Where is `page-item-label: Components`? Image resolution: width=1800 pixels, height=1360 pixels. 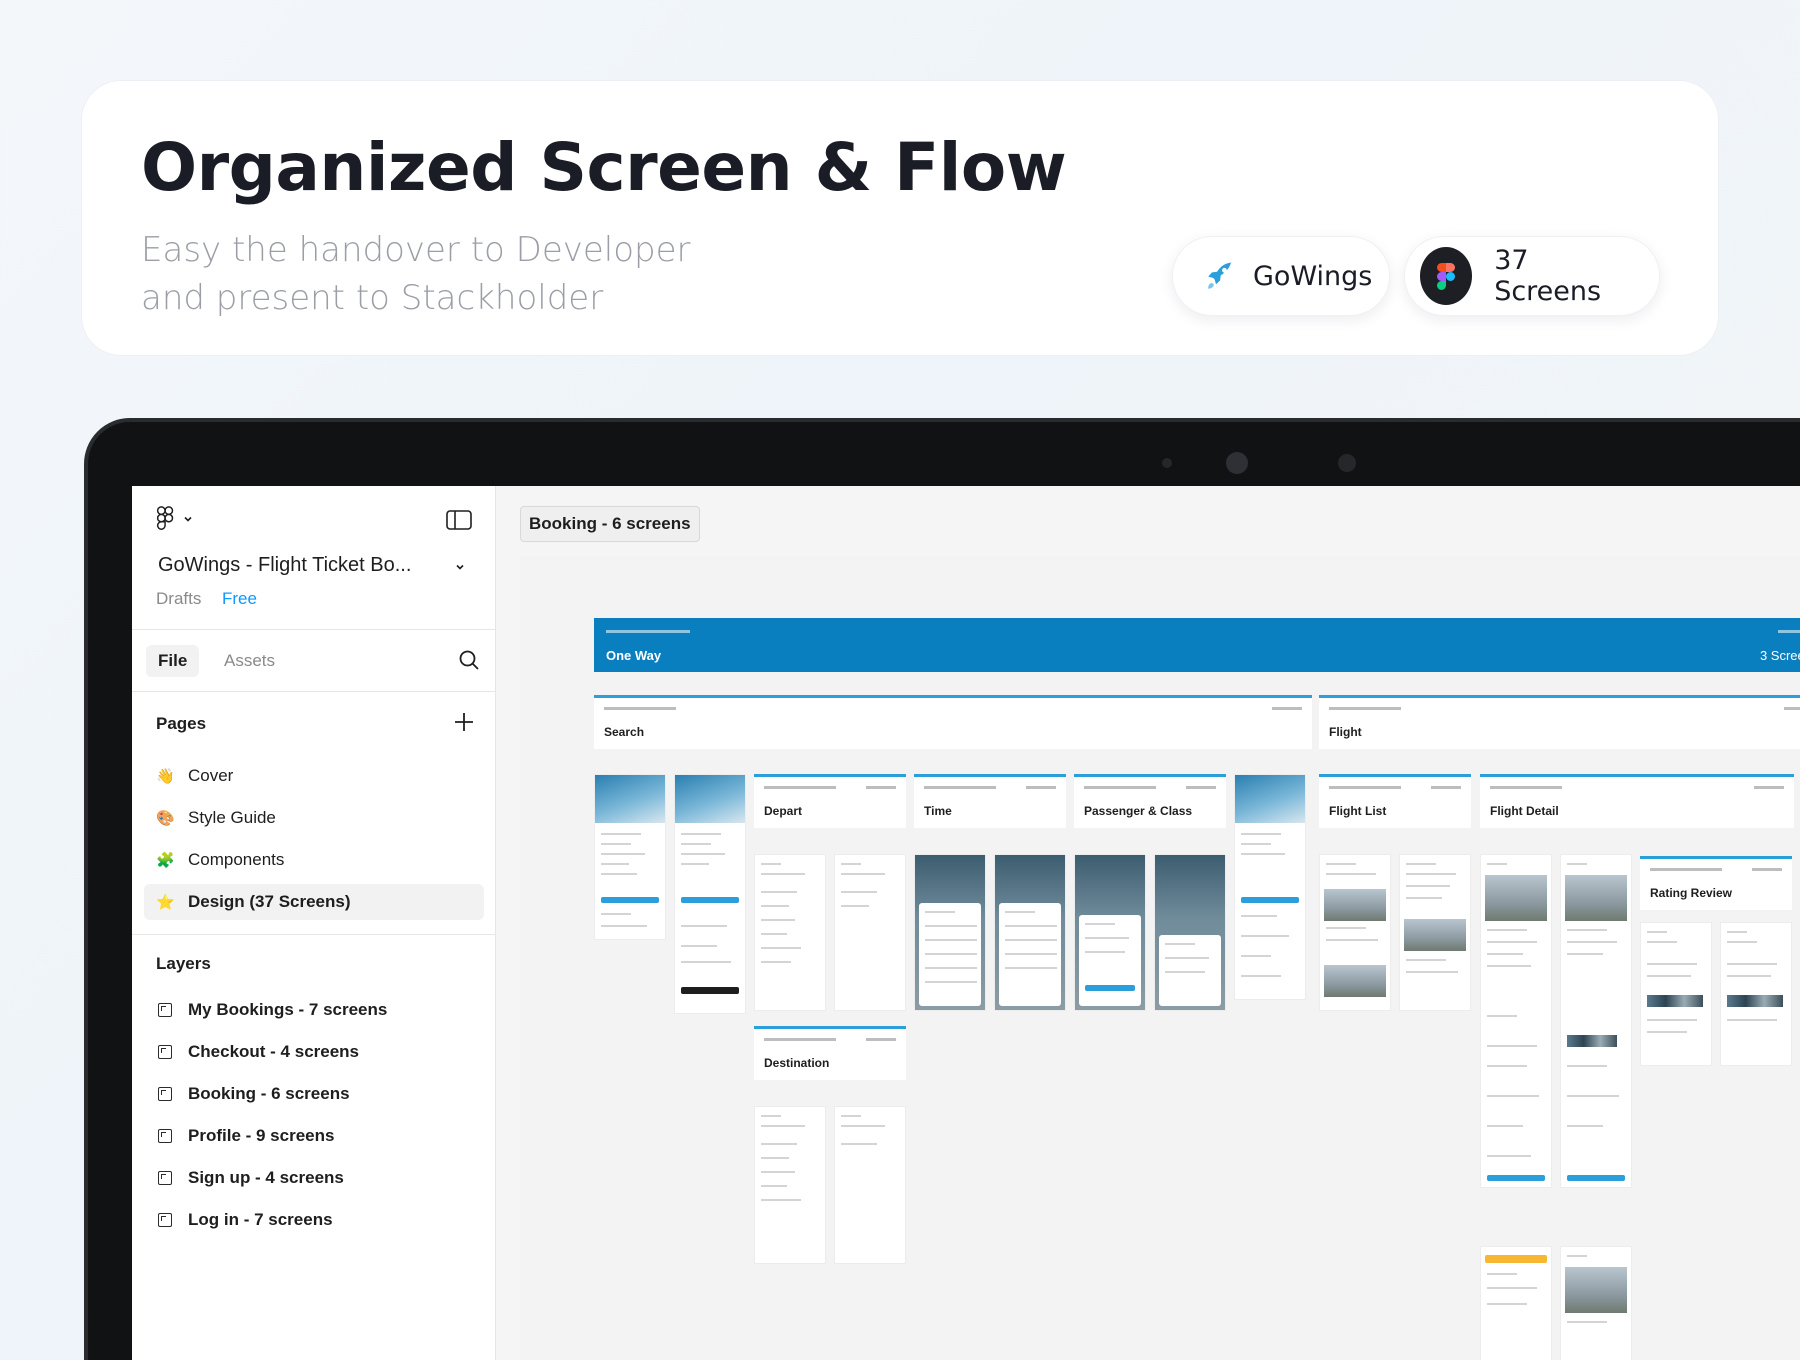
page-item-label: Components is located at coordinates (236, 859).